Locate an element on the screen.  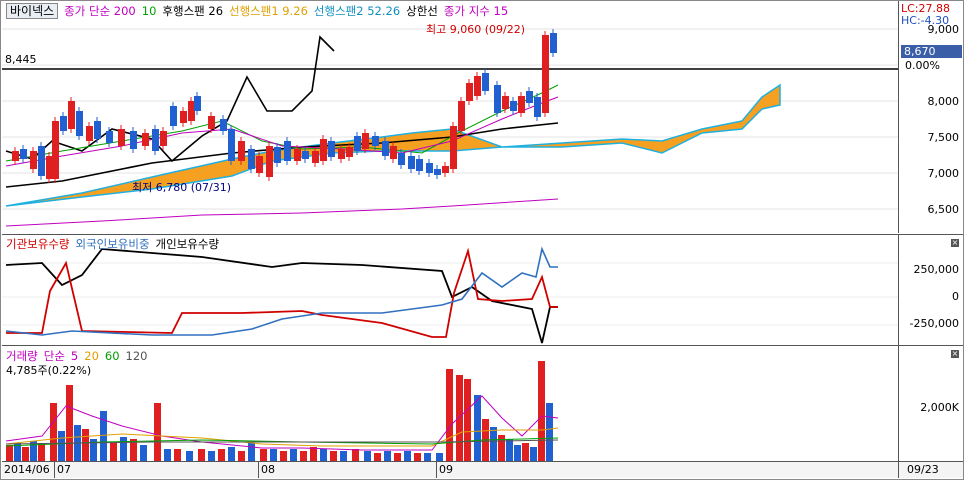
stock-name-button: 바이넥스 is located at coordinates (32, 11).